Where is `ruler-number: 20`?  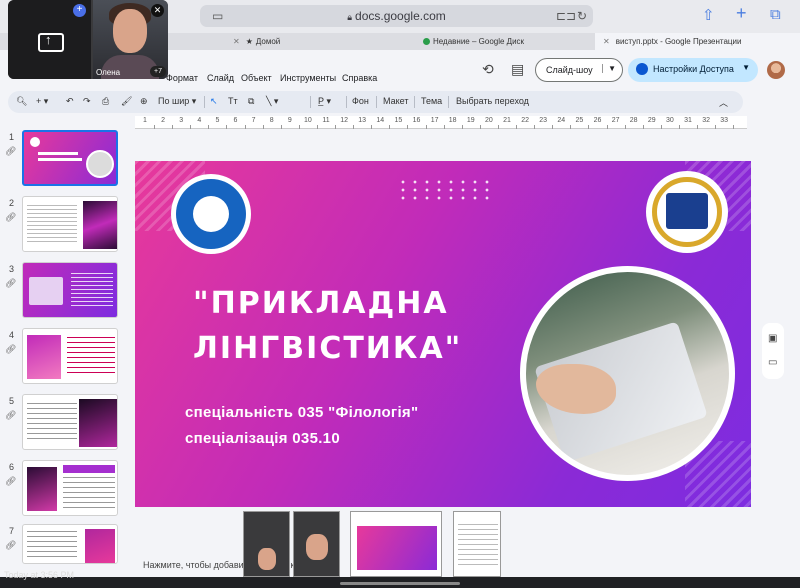 ruler-number: 20 is located at coordinates (488, 120).